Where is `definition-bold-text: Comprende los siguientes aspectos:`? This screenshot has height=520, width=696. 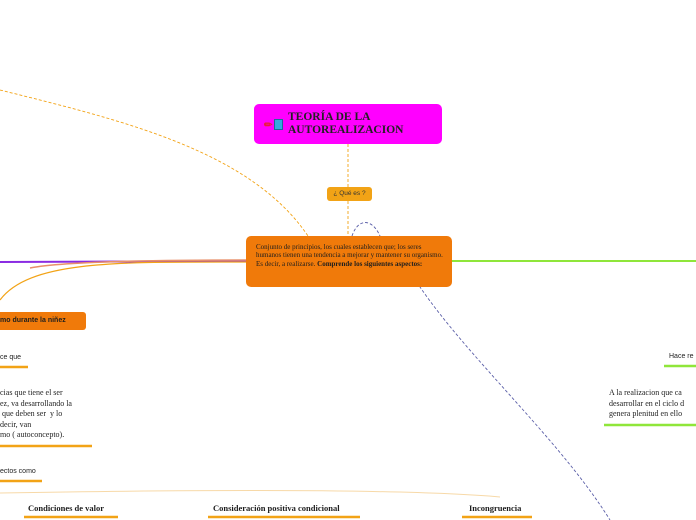
definition-bold-text: Comprende los siguientes aspectos: is located at coordinates (370, 263).